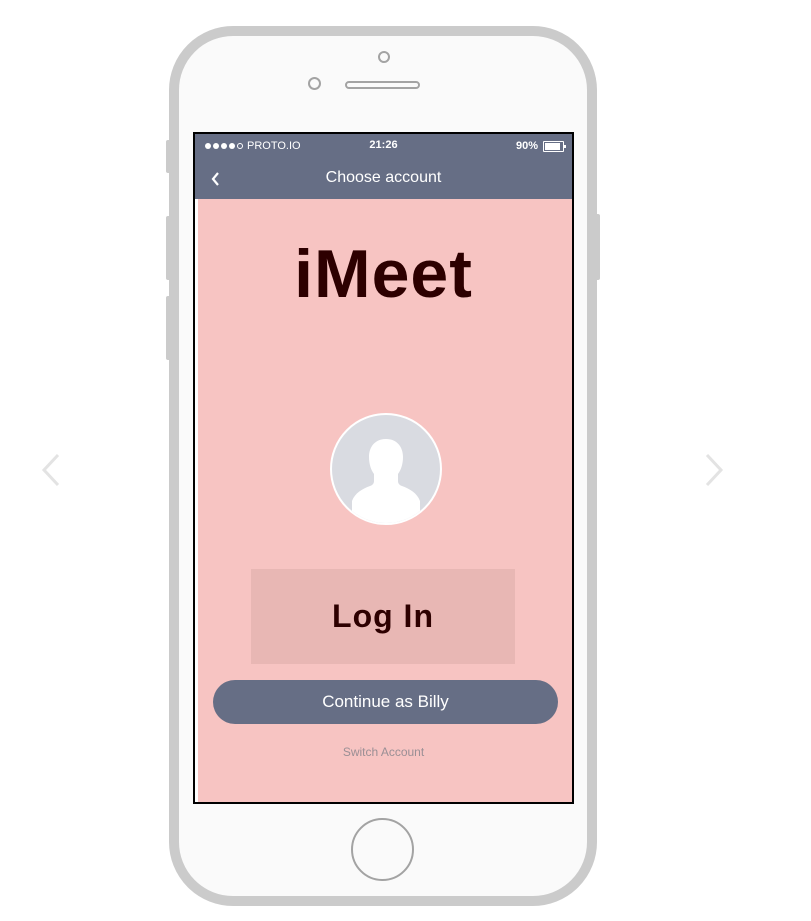 This screenshot has width=811, height=921. Describe the element at coordinates (383, 274) in the screenshot. I see `app-logo: iMeet` at that location.